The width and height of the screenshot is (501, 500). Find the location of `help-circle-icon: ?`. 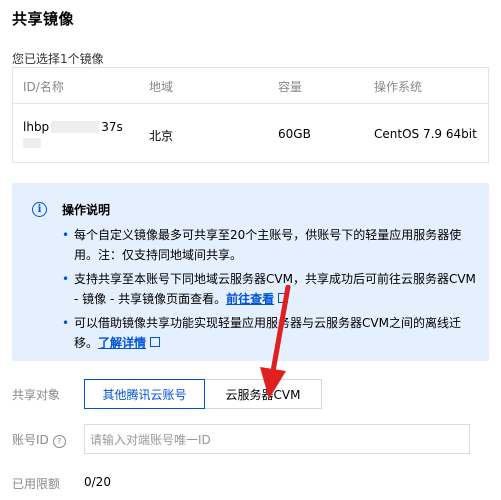

help-circle-icon: ? is located at coordinates (59, 441).